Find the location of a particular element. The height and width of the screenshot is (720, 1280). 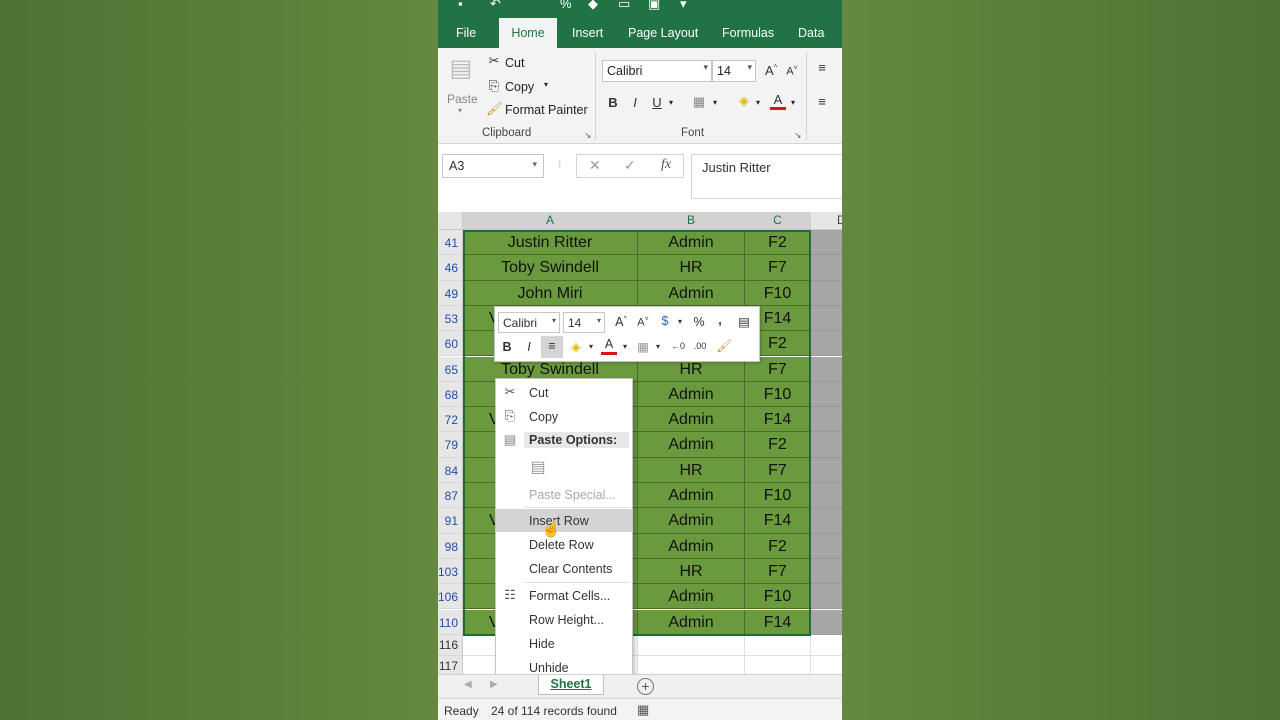

cut-button: Cut is located at coordinates (514, 63).